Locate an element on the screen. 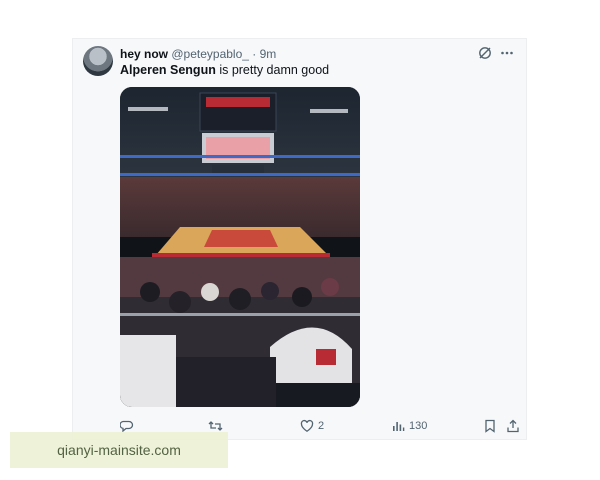  views-icon is located at coordinates (398, 426).